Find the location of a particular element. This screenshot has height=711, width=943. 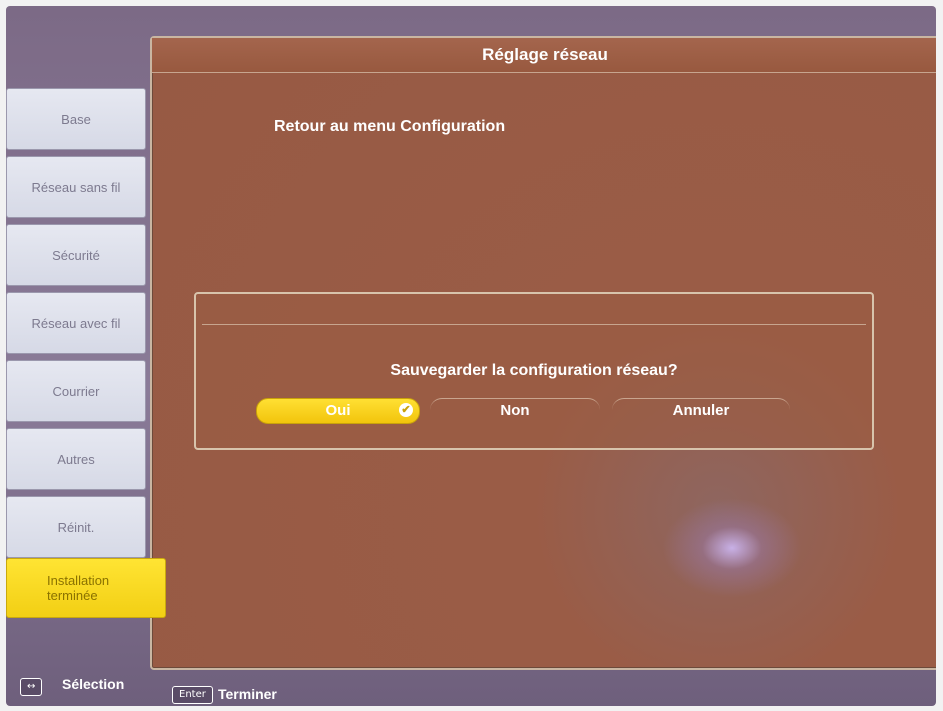

sidebar-item-security: Sécurité is located at coordinates (76, 255).